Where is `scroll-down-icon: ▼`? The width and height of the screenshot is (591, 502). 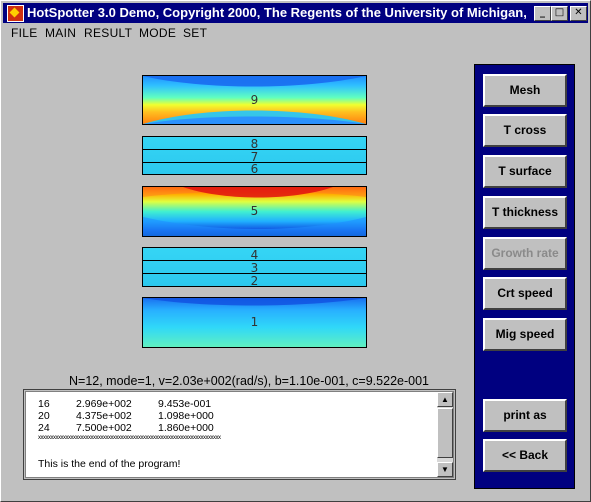 scroll-down-icon: ▼ is located at coordinates (445, 469).